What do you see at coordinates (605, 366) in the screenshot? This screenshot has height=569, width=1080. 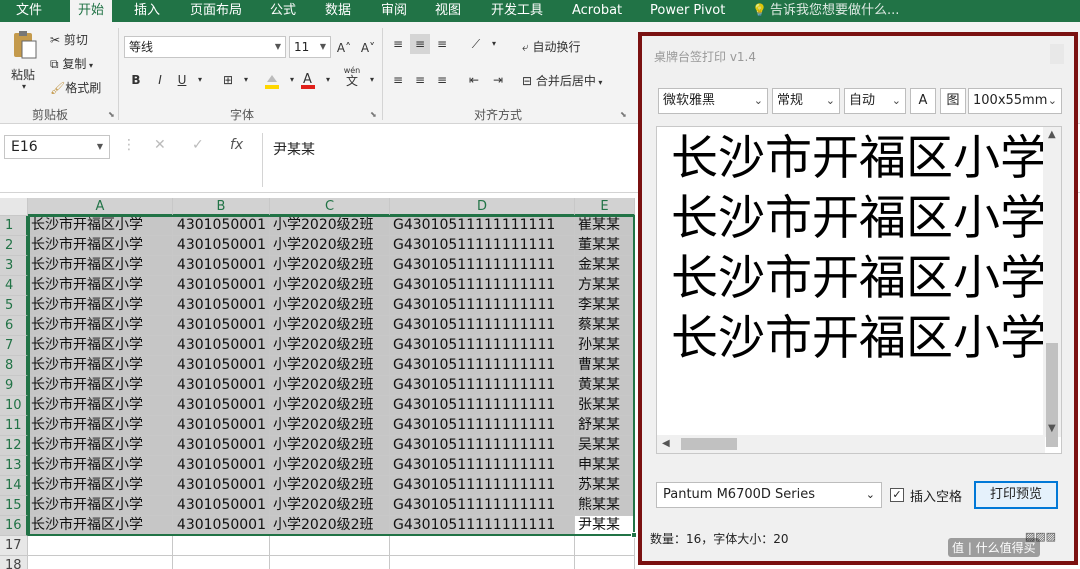 I see `cell-e: 曹某某` at bounding box center [605, 366].